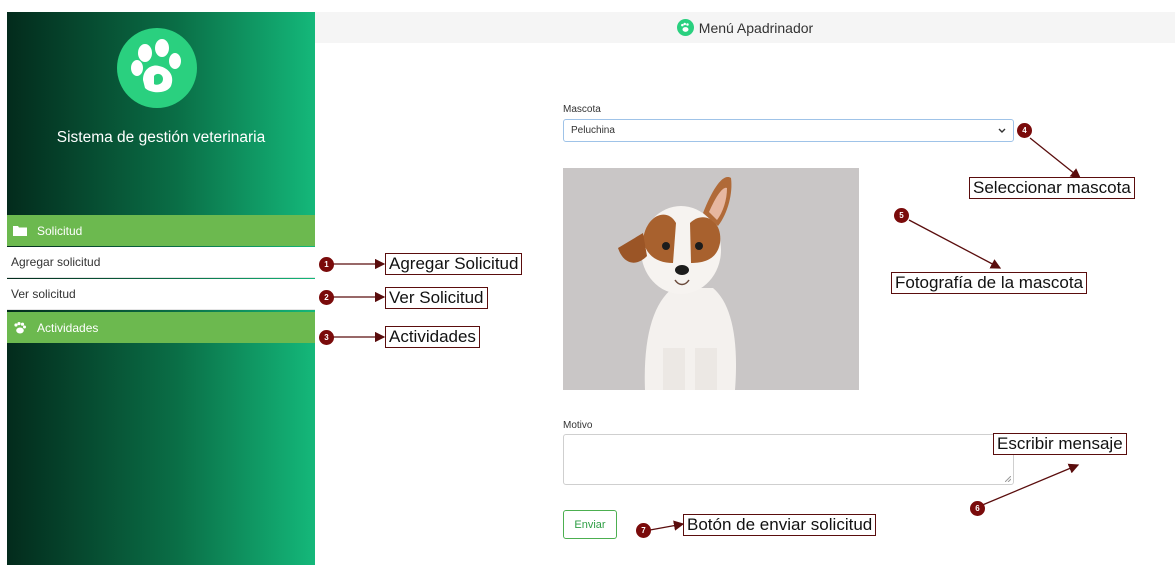 This screenshot has height=565, width=1175. What do you see at coordinates (326, 337) in the screenshot?
I see `annotation-badge: 3` at bounding box center [326, 337].